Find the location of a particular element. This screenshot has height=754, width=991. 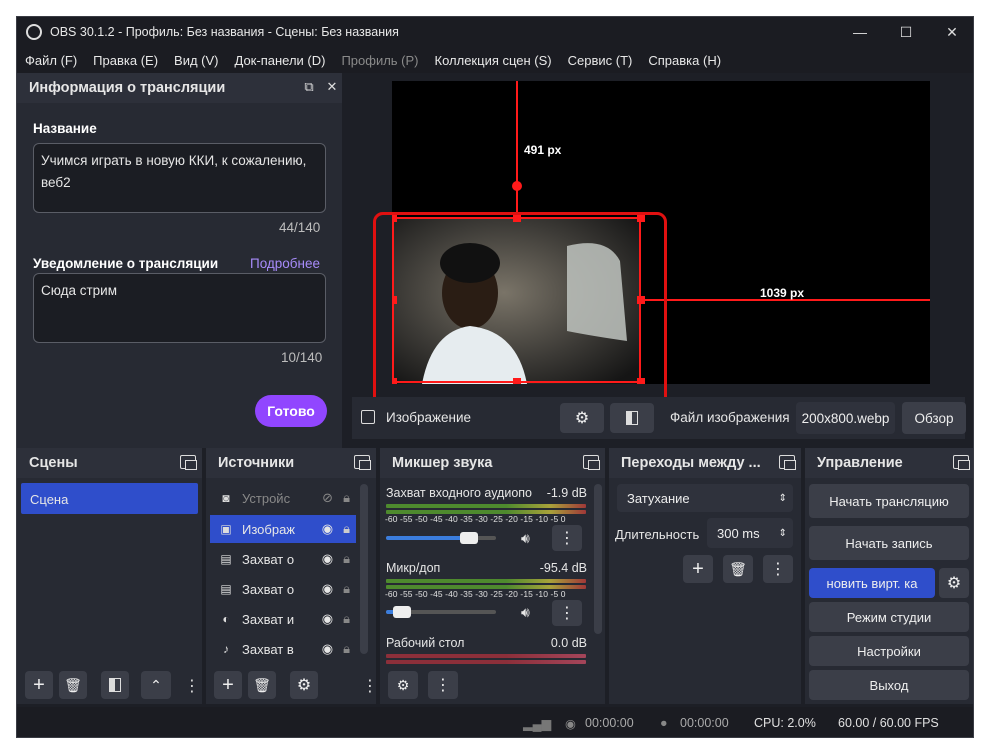

channel-name: Рабочий стол is located at coordinates (425, 643).